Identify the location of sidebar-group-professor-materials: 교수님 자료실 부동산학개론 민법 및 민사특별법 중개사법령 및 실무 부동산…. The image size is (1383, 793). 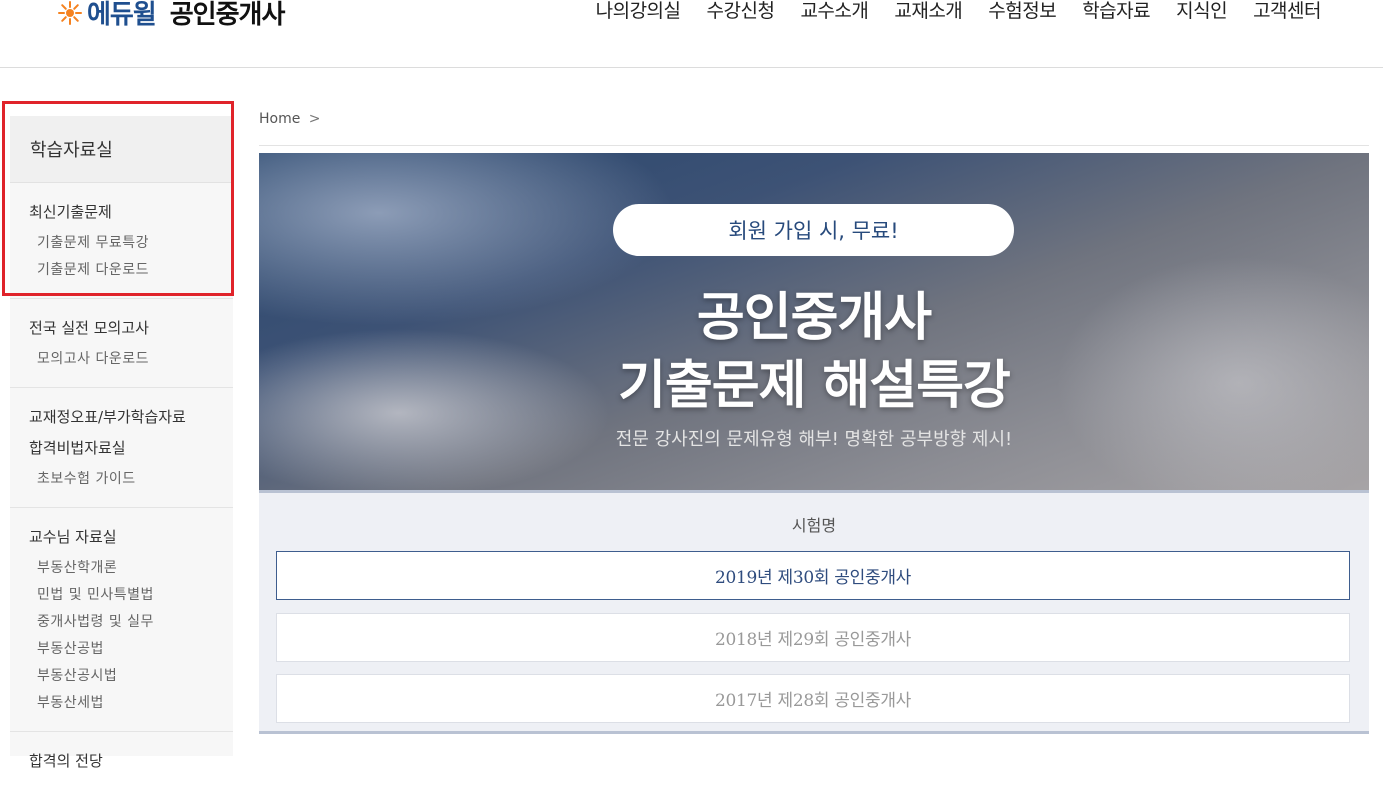
(121, 620).